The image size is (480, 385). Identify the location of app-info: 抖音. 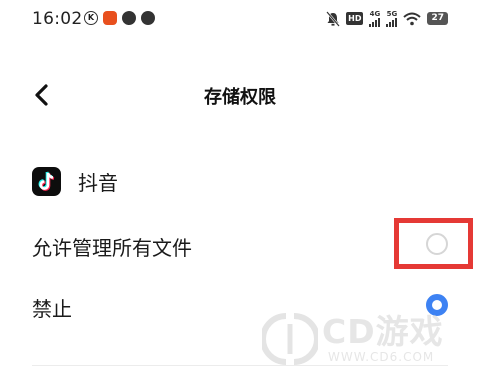
(75, 181).